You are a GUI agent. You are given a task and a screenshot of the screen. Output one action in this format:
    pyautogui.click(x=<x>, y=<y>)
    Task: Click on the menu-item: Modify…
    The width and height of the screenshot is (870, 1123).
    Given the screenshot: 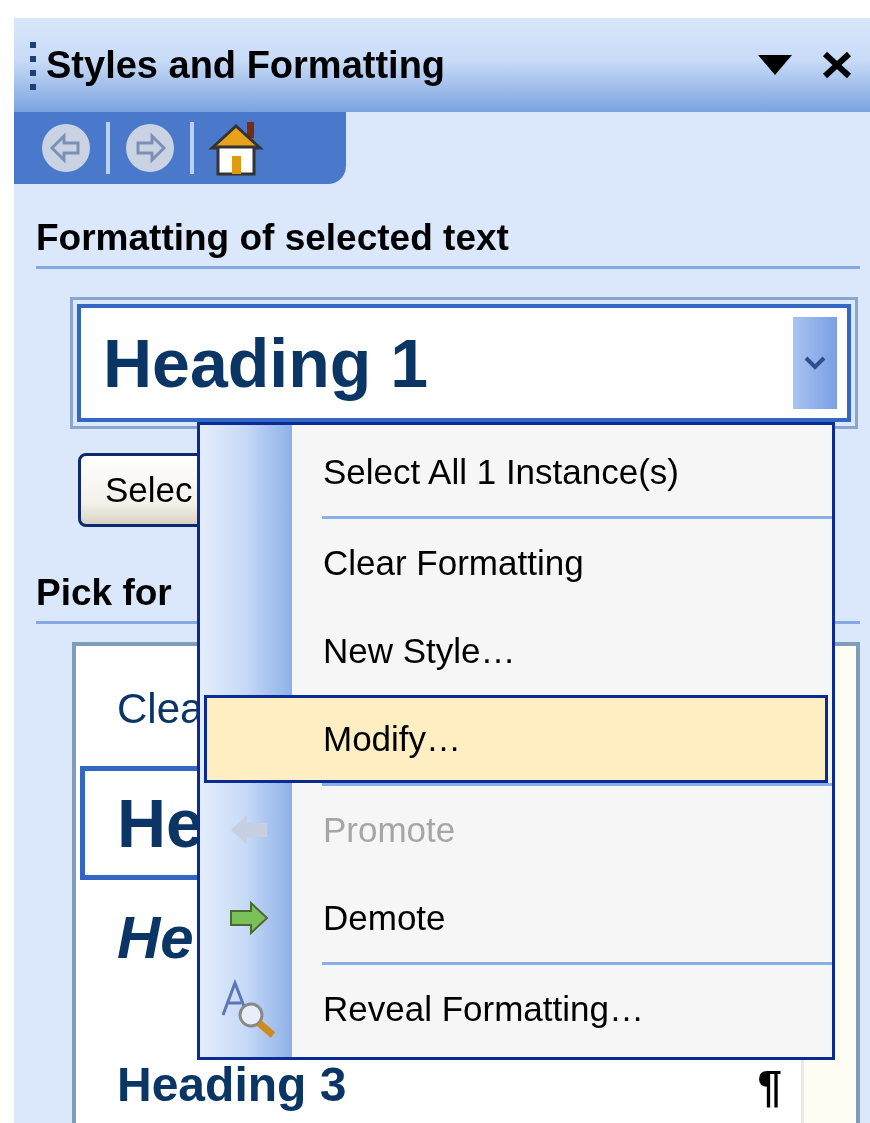 What is the action you would take?
    pyautogui.click(x=516, y=739)
    